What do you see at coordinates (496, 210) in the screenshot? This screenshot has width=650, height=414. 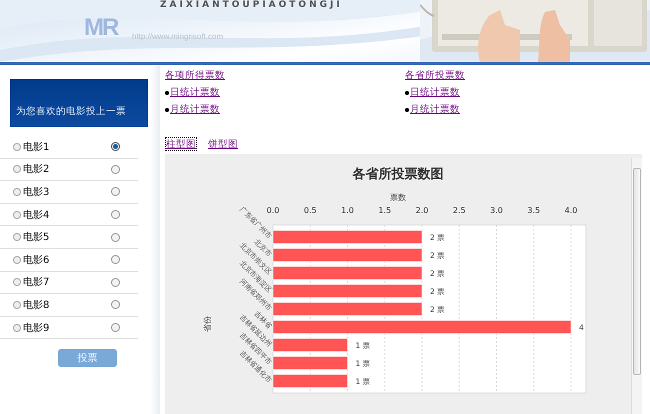 I see `tick-label: 3.0` at bounding box center [496, 210].